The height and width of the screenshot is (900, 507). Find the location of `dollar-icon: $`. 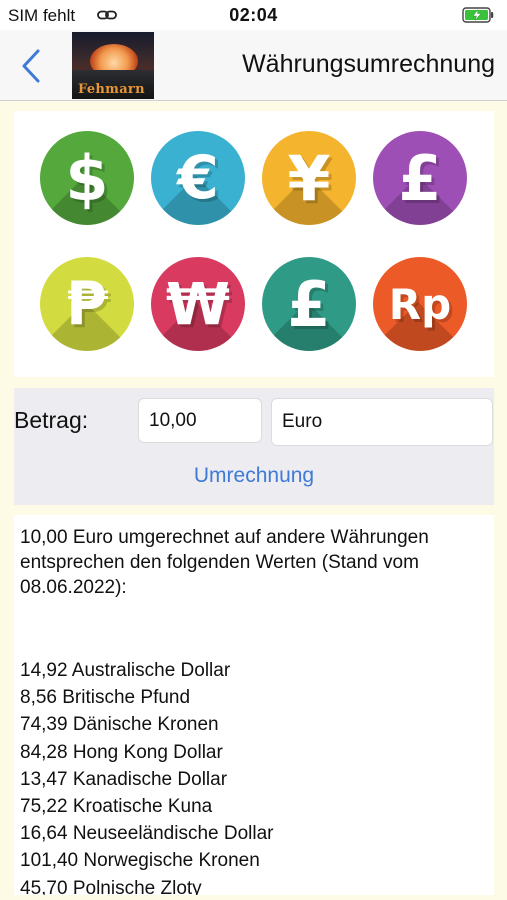

dollar-icon: $ is located at coordinates (87, 178).